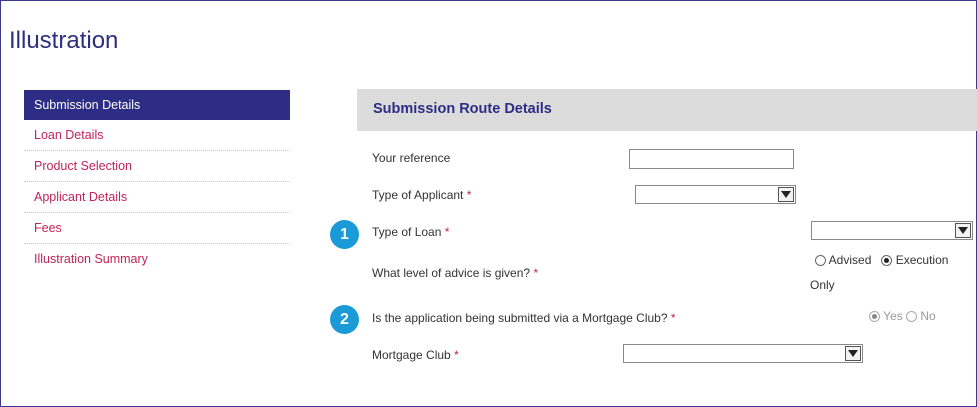 The height and width of the screenshot is (407, 977). I want to click on your-reference-label: Your reference, so click(411, 158).